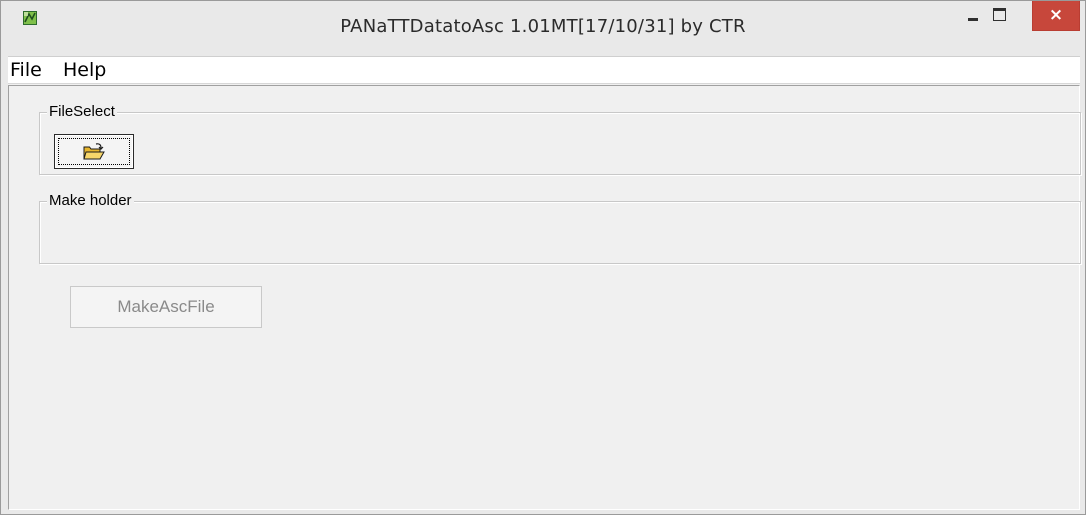  I want to click on menu-help: Help, so click(84, 70).